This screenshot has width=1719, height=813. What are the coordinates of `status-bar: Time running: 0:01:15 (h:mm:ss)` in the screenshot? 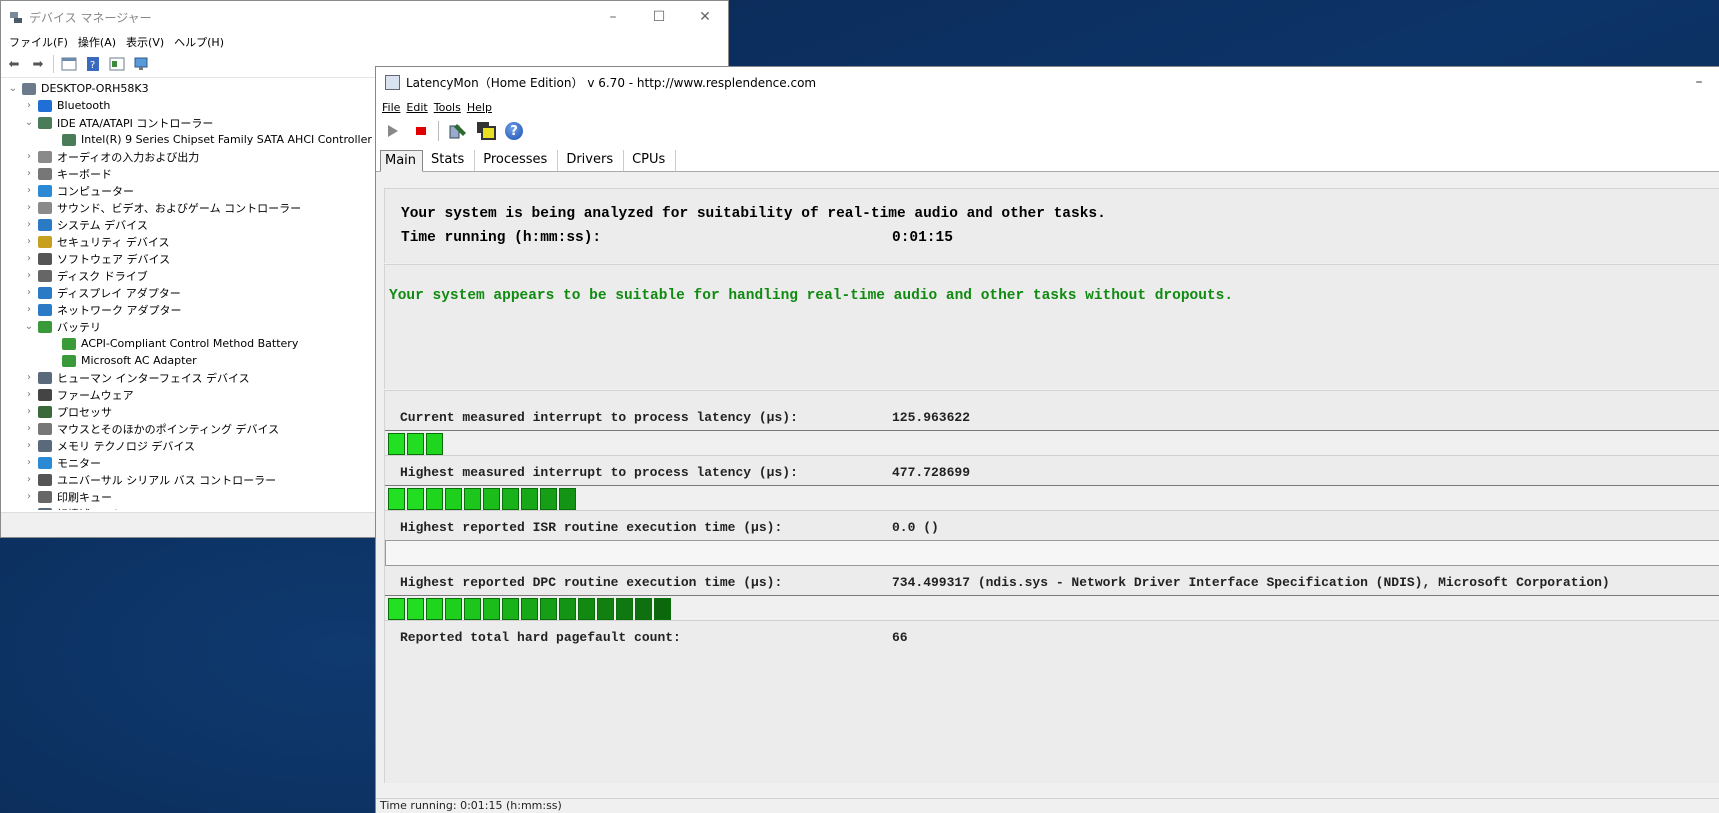 It's located at (1047, 805).